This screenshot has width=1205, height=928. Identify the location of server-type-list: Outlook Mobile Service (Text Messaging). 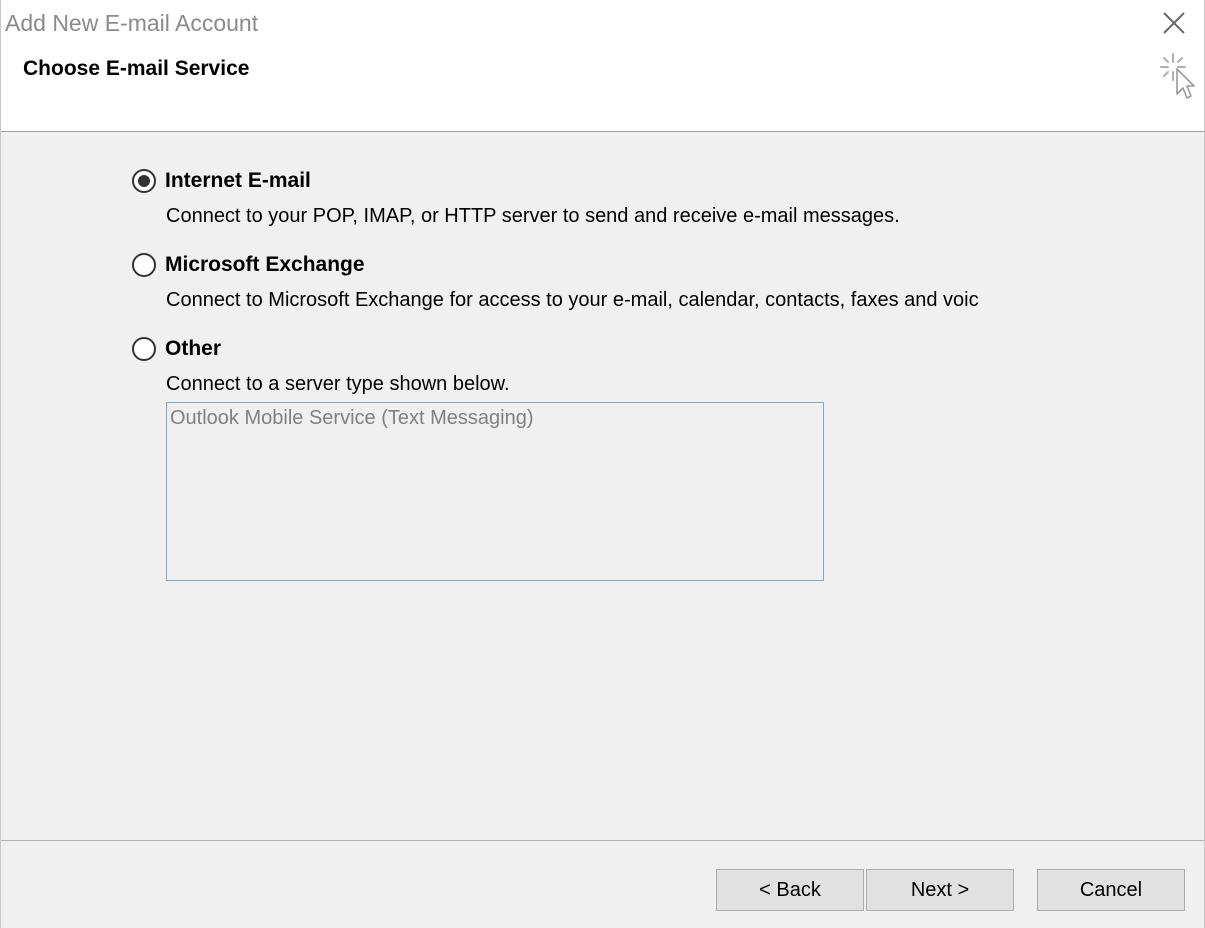
(495, 491).